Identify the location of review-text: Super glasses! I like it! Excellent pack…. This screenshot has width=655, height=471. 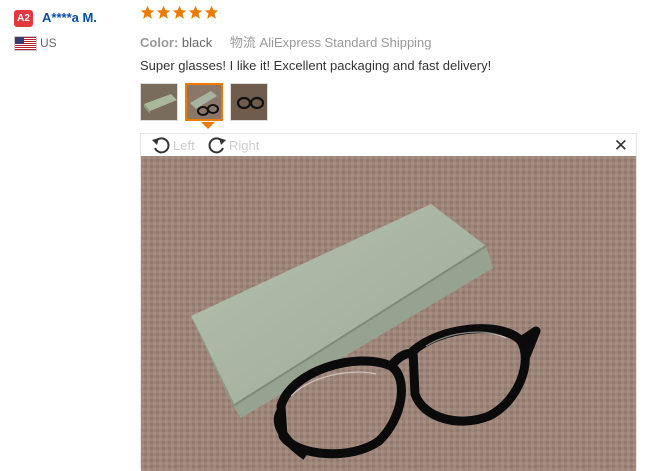
(316, 65).